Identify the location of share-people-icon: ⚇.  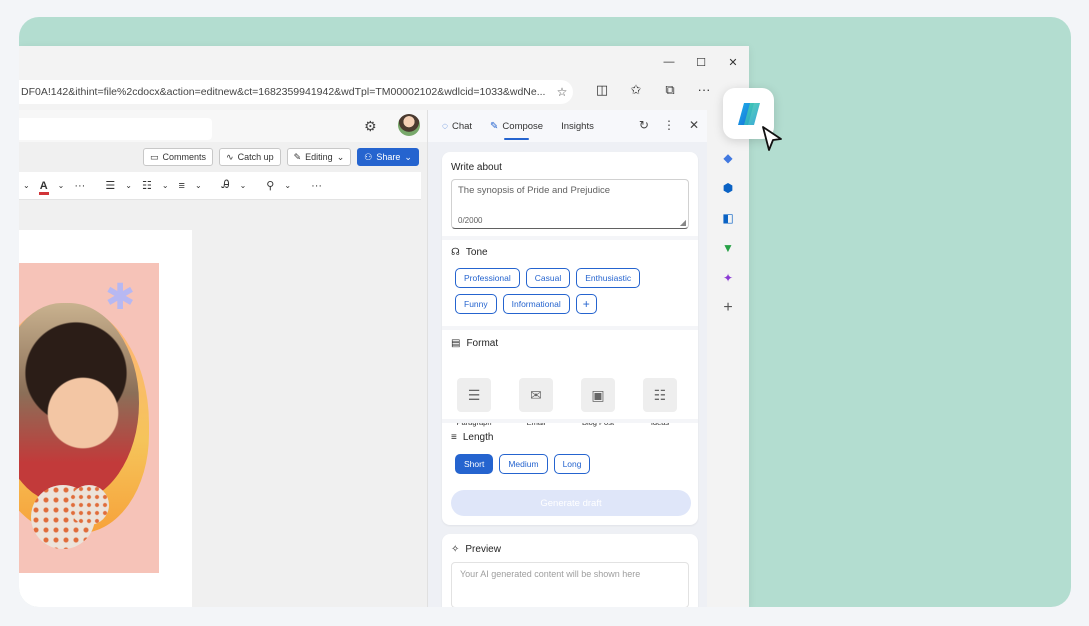
(368, 156).